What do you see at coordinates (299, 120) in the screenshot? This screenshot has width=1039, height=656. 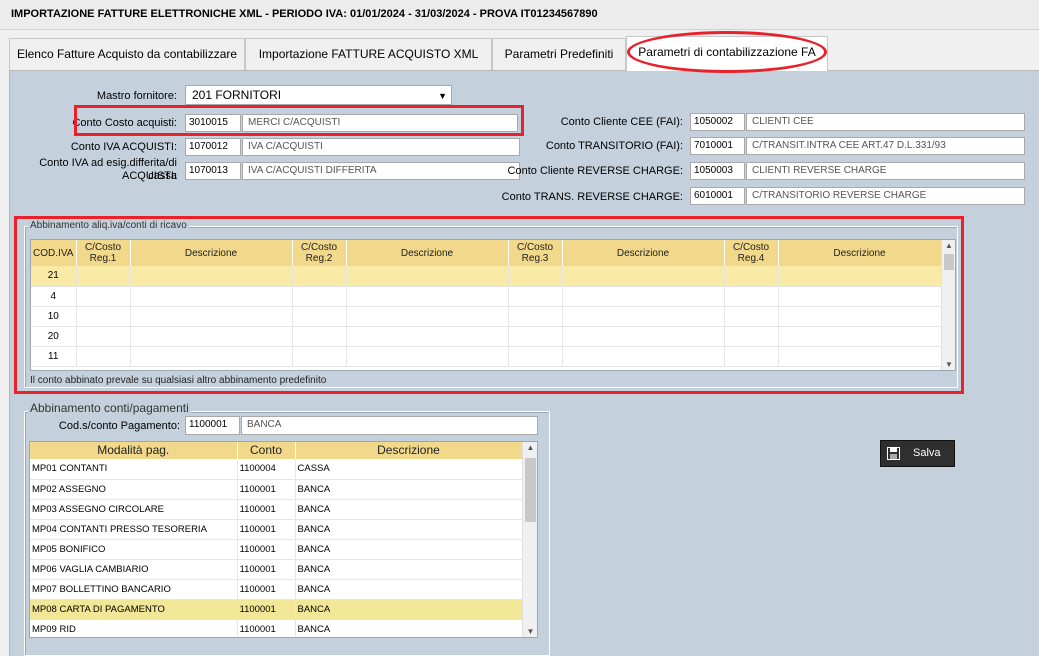 I see `highlight-costo-box` at bounding box center [299, 120].